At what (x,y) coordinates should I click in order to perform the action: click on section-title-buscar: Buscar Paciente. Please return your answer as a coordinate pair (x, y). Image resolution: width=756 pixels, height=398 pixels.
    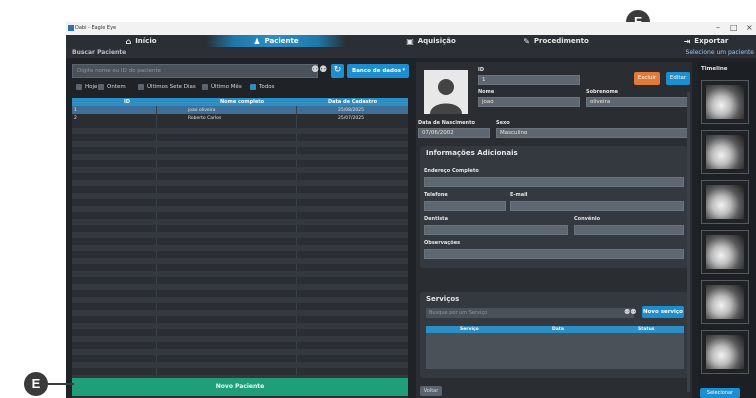
    Looking at the image, I should click on (99, 52).